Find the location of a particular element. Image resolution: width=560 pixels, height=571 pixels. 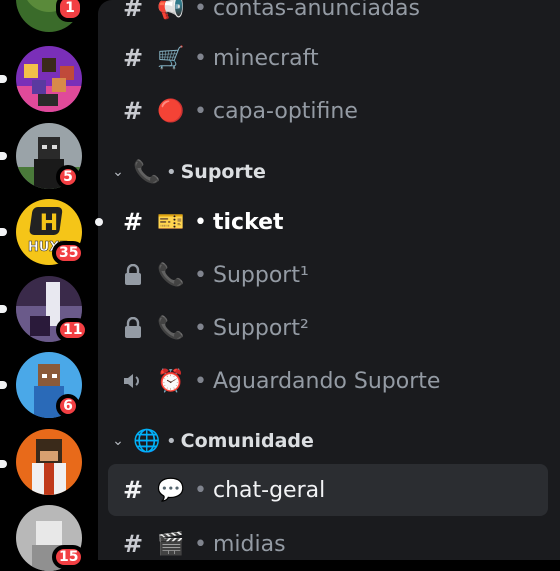

speech-bubble-icon: 💬 is located at coordinates (171, 490).